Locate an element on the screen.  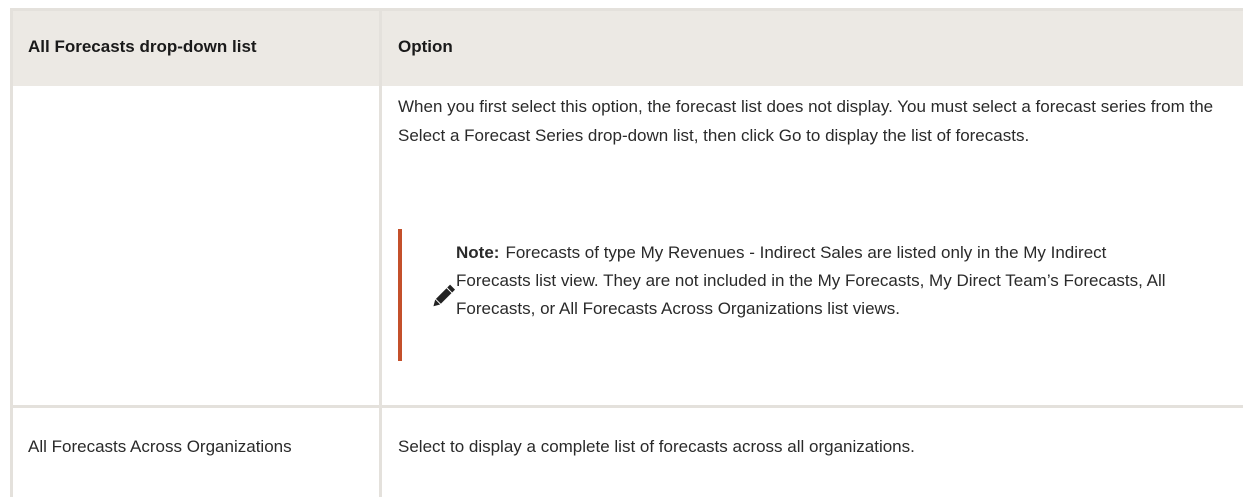
row-divider is located at coordinates (626, 406).